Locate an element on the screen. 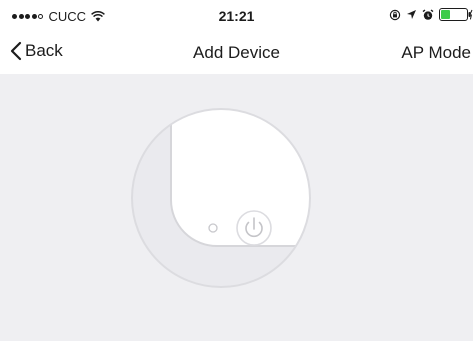 Image resolution: width=473 pixels, height=341 pixels. battery-icon is located at coordinates (456, 14).